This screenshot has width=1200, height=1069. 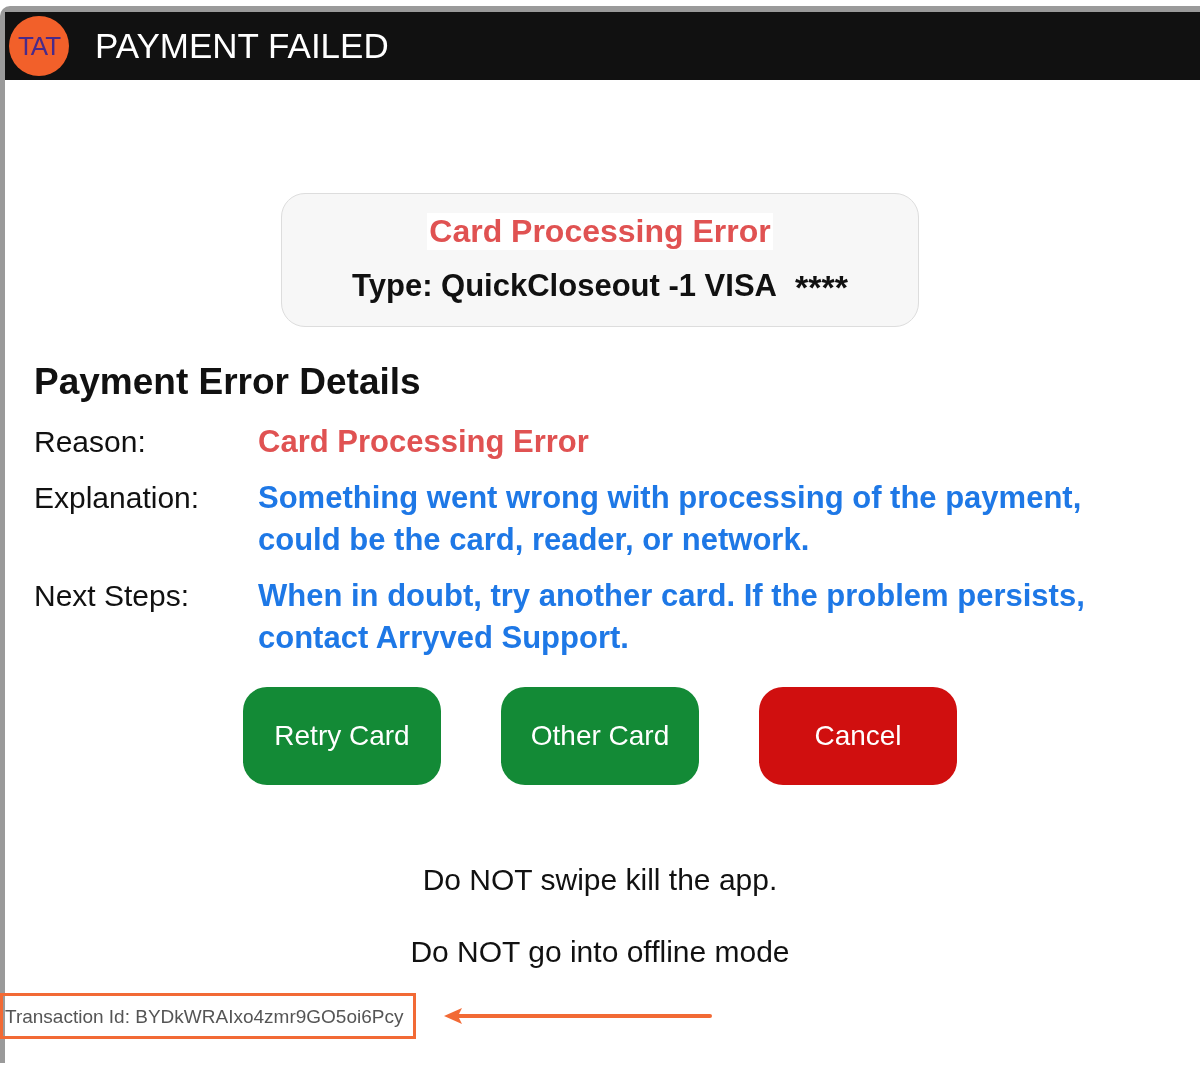 I want to click on card-button: Other Card, so click(x=600, y=736).